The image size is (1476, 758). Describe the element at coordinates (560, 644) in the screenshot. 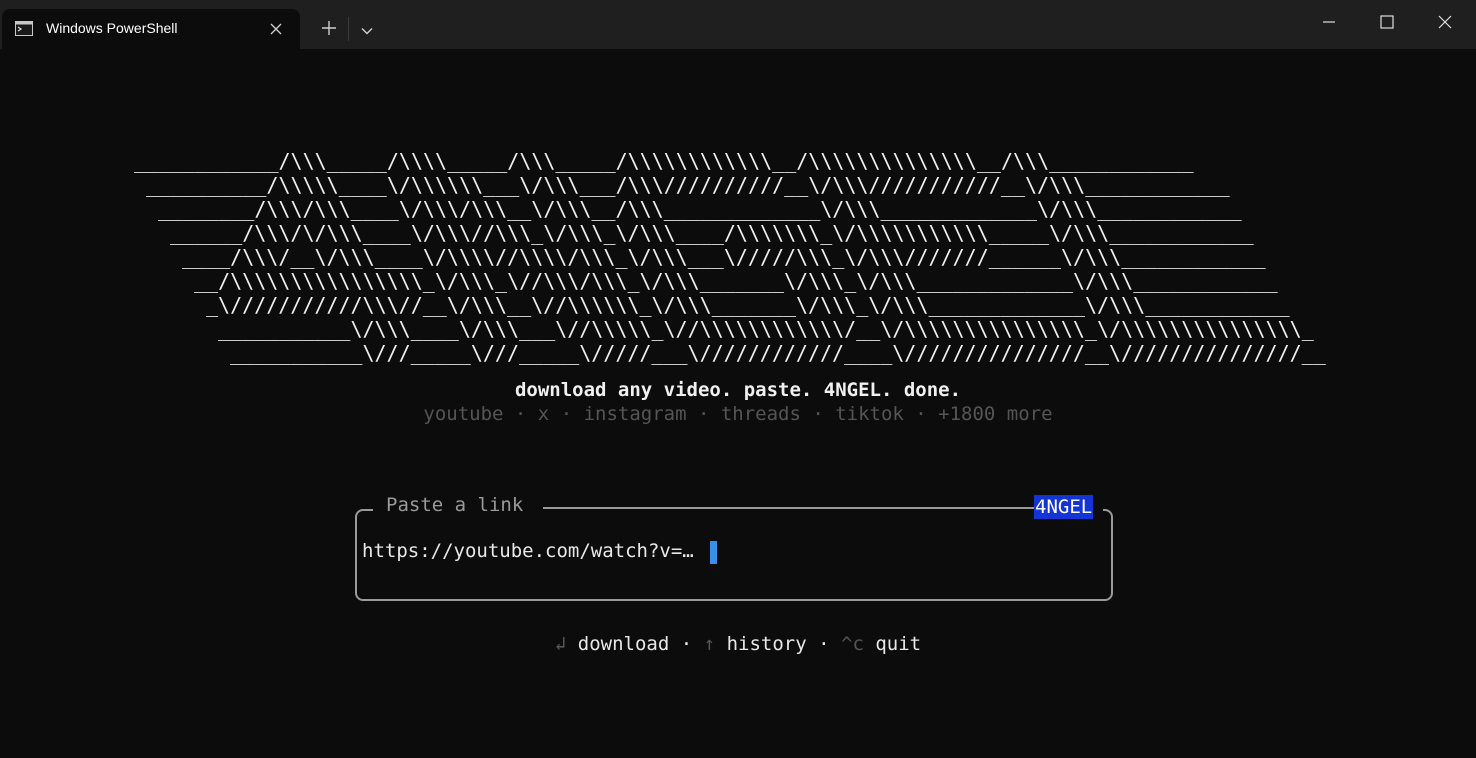

I see `enter-key-icon: ↲` at that location.